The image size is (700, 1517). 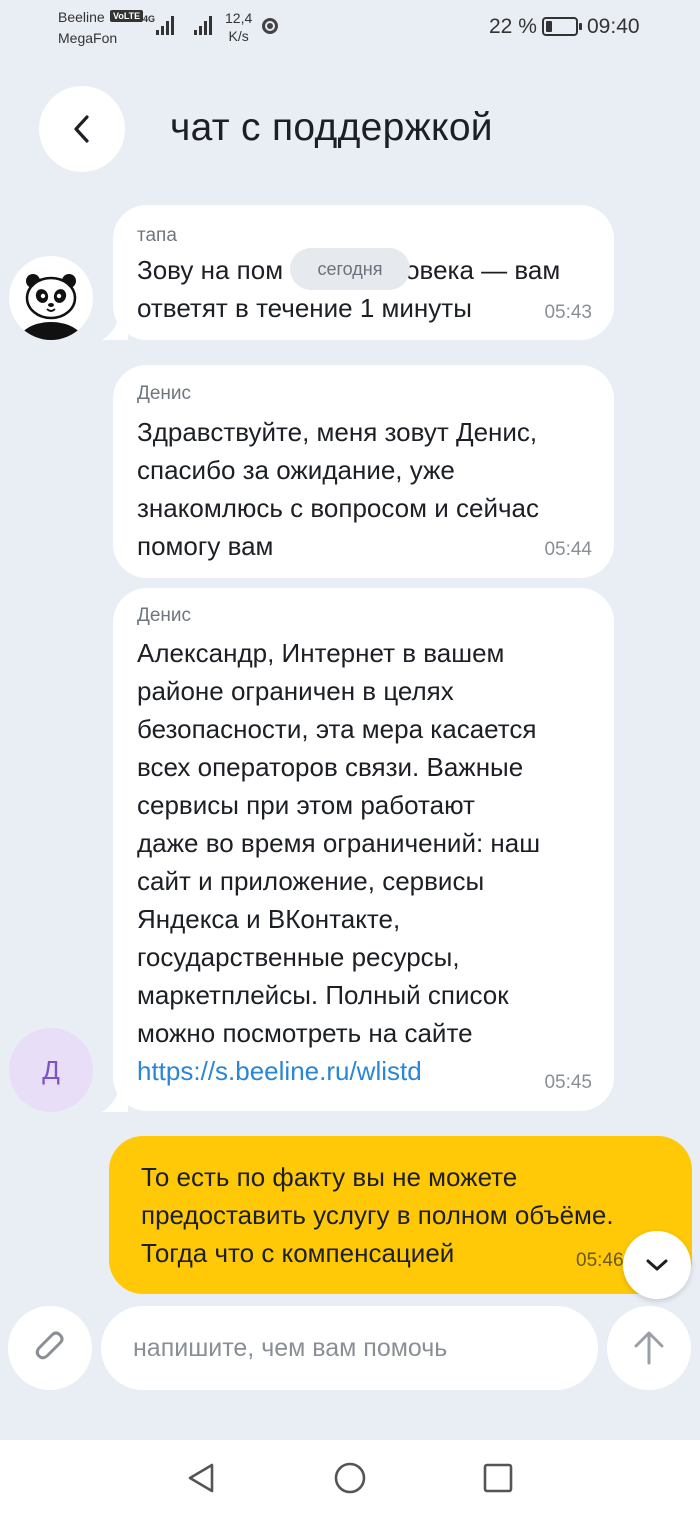 I want to click on message-line: Яндекса и ВКонтакте,, so click(x=269, y=919).